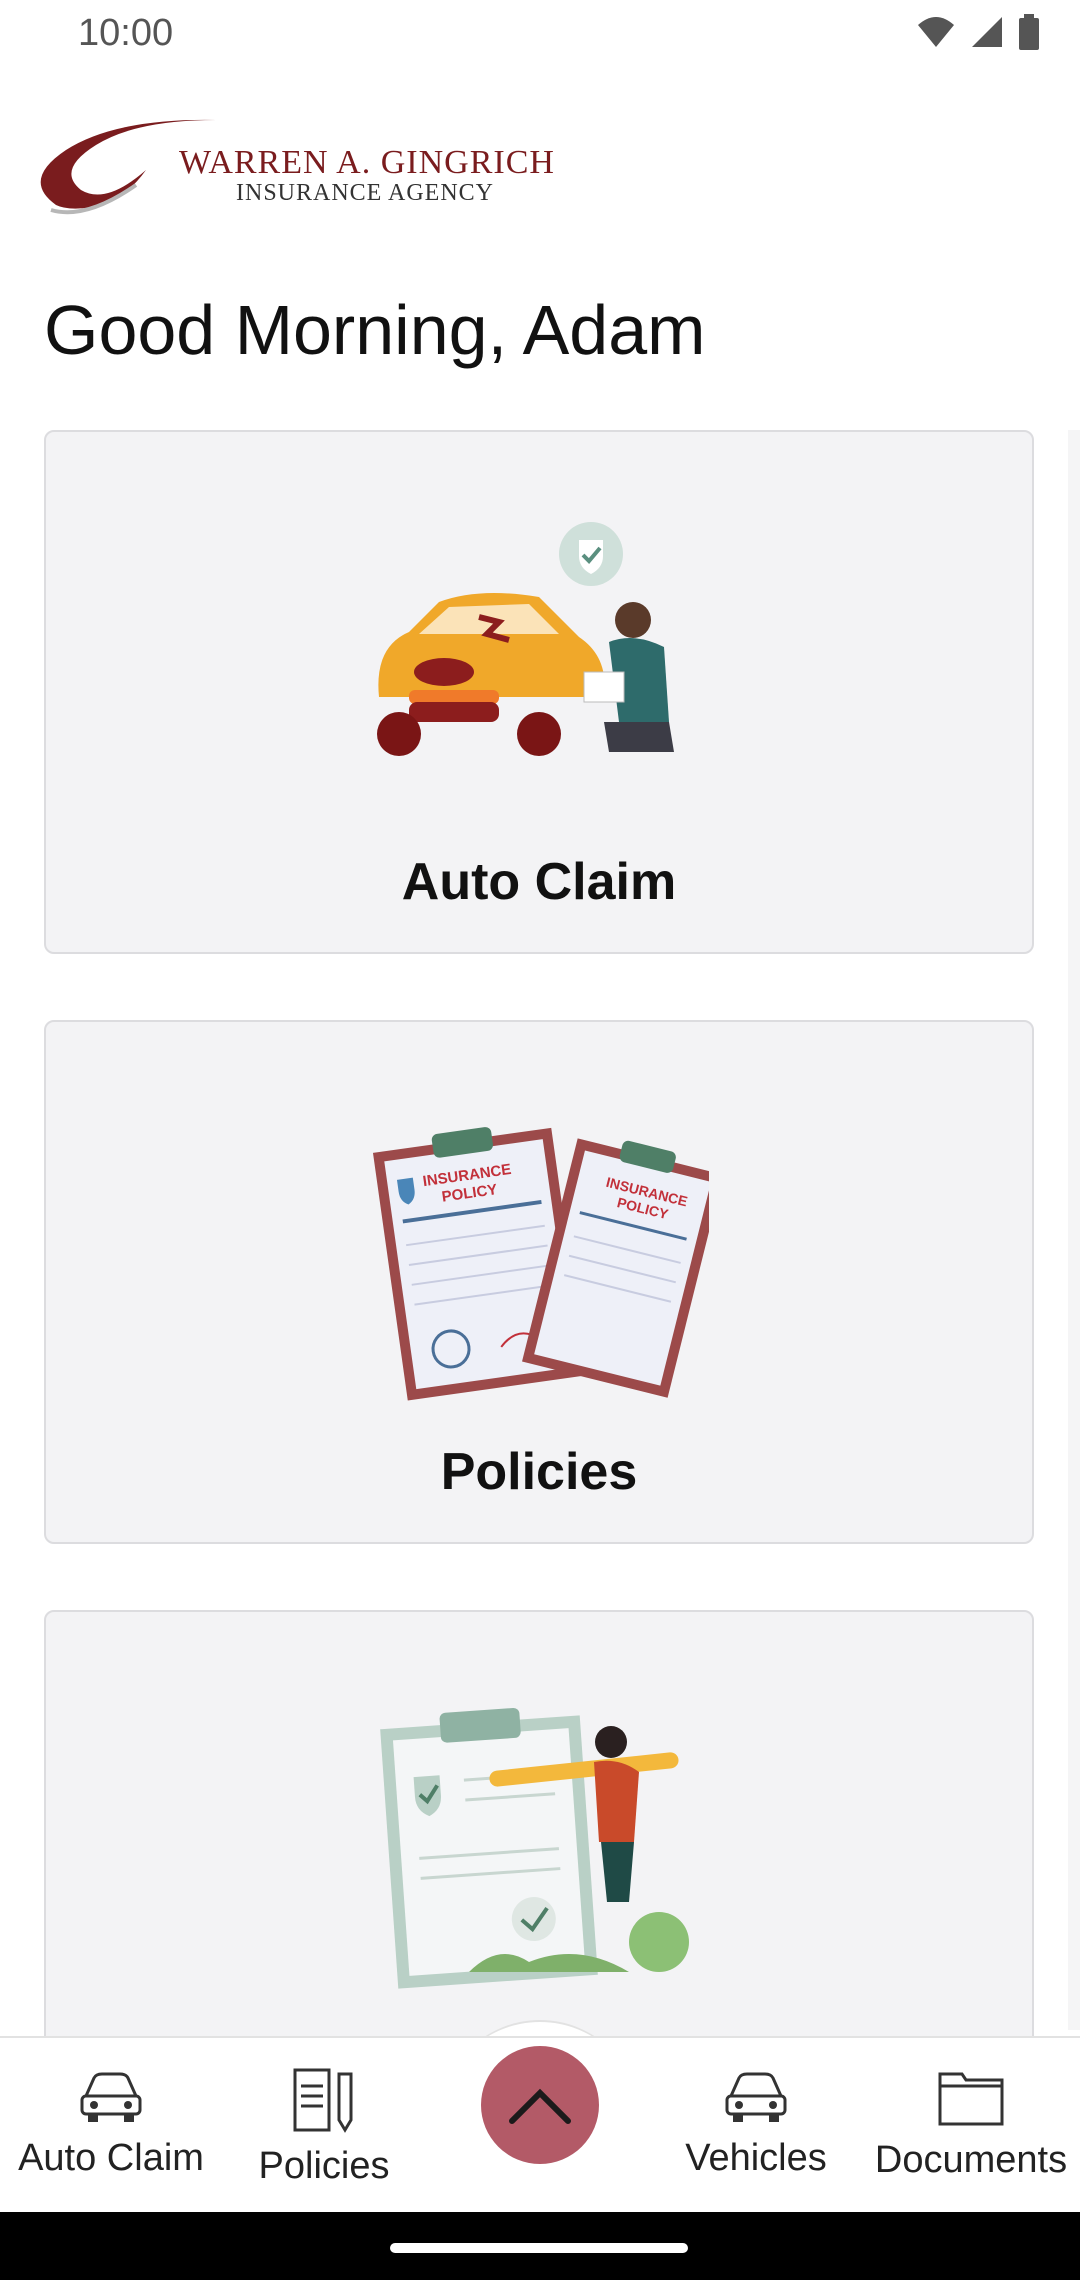 Image resolution: width=1080 pixels, height=2280 pixels. What do you see at coordinates (936, 32) in the screenshot?
I see `wifi-icon` at bounding box center [936, 32].